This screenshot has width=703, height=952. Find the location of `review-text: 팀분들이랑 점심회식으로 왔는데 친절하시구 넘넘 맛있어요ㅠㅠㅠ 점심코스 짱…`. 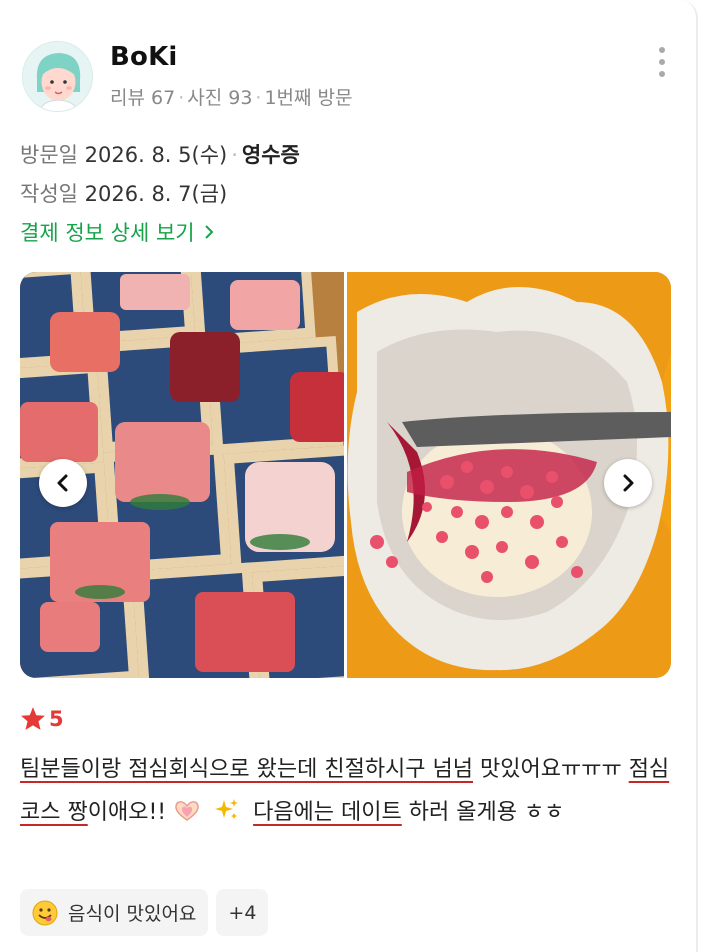

review-text: 팀분들이랑 점심회식으로 왔는데 친절하시구 넘넘 맛있어요ㅠㅠㅠ 점심코스 짱… is located at coordinates (350, 791).